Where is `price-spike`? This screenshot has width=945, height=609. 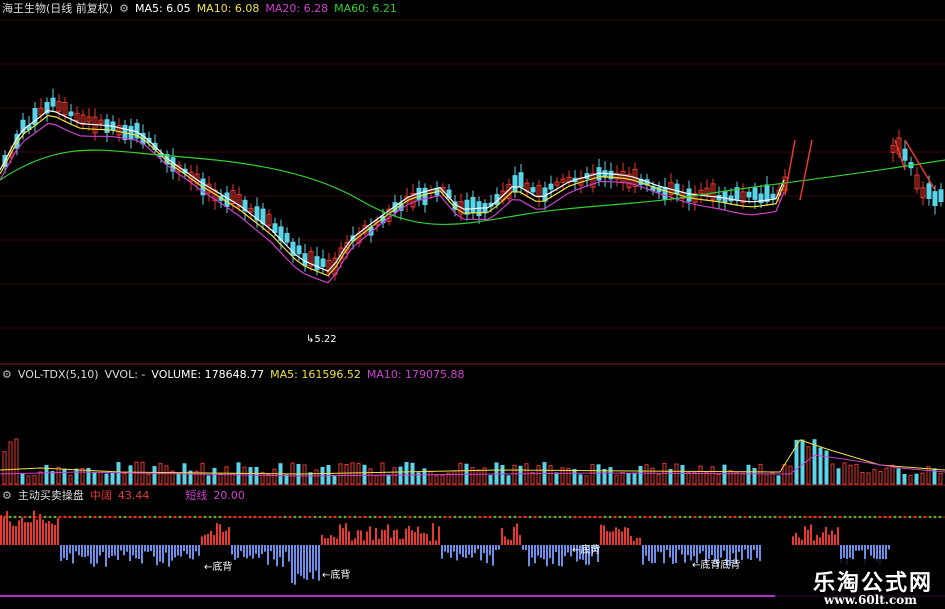
price-spike is located at coordinates (860, 170).